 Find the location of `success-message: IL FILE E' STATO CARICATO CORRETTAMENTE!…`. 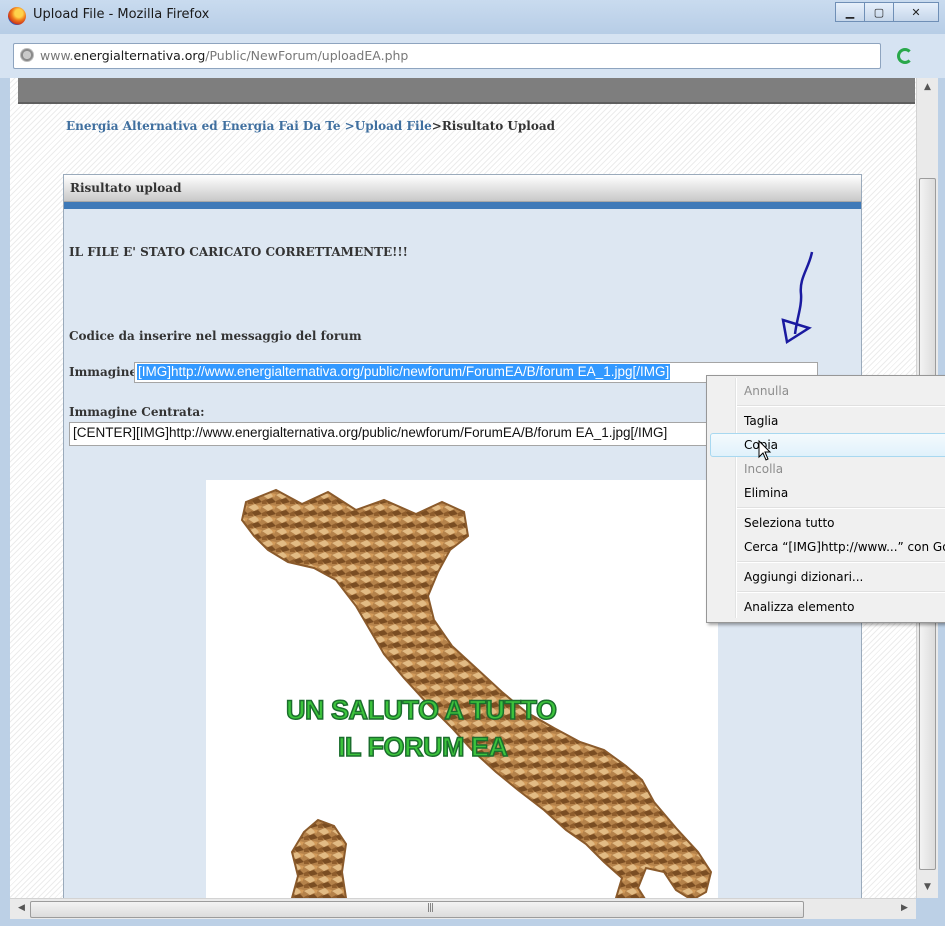

success-message: IL FILE E' STATO CARICATO CORRETTAMENTE!… is located at coordinates (238, 252).